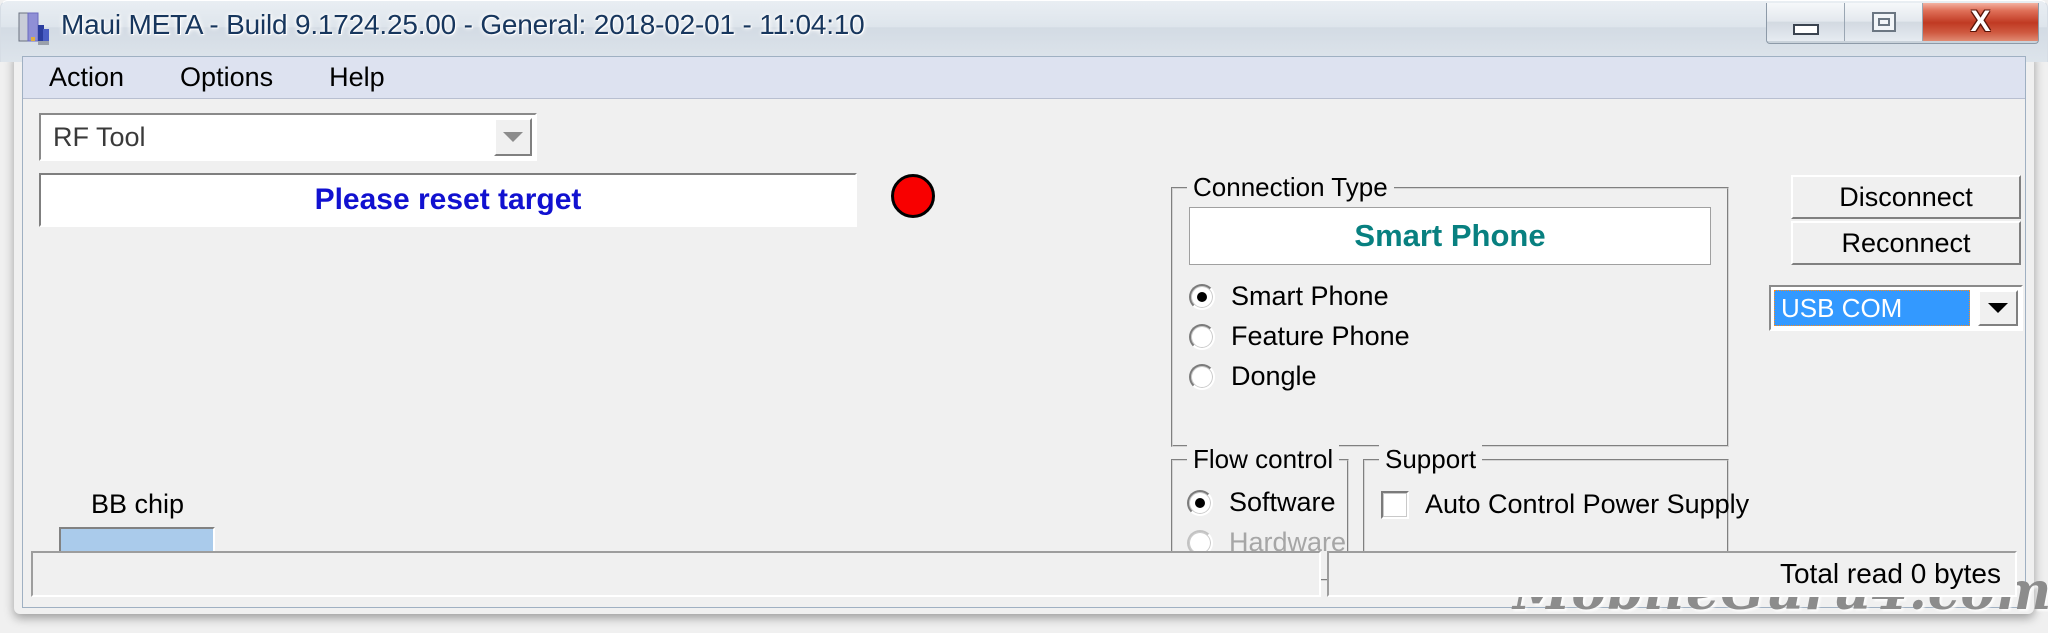 The width and height of the screenshot is (2048, 633). I want to click on menu-bar: Action Options Help, so click(1024, 78).